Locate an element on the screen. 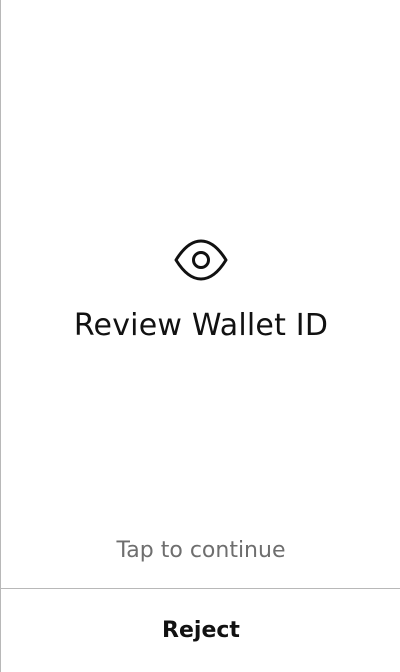 The height and width of the screenshot is (672, 400). reject-button-label: Reject is located at coordinates (201, 630).